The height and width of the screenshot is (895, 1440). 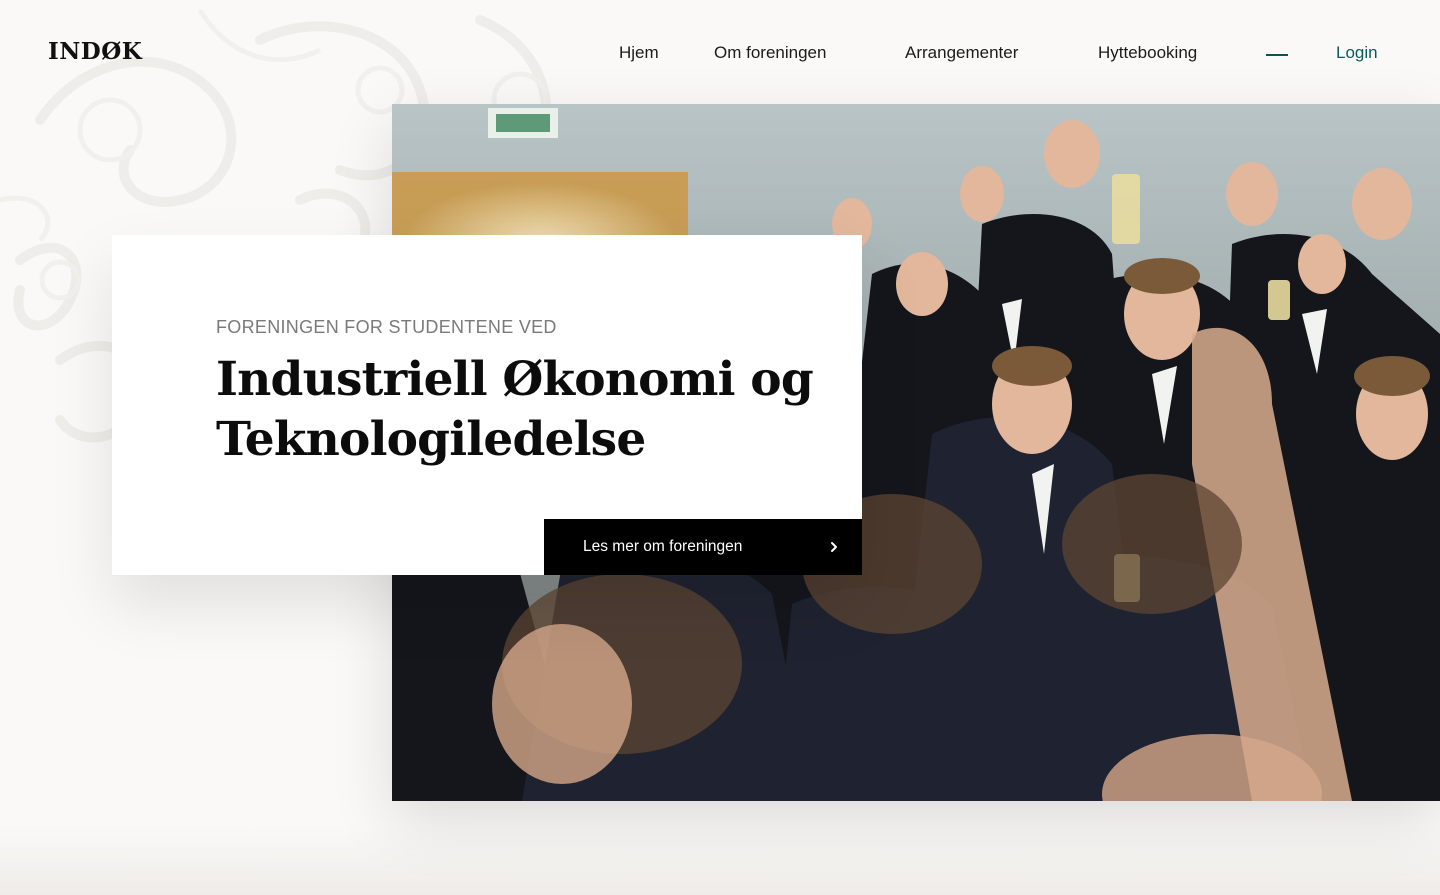 I want to click on hero-title: Industriell Økonomi og Teknologiledelse, so click(x=516, y=410).